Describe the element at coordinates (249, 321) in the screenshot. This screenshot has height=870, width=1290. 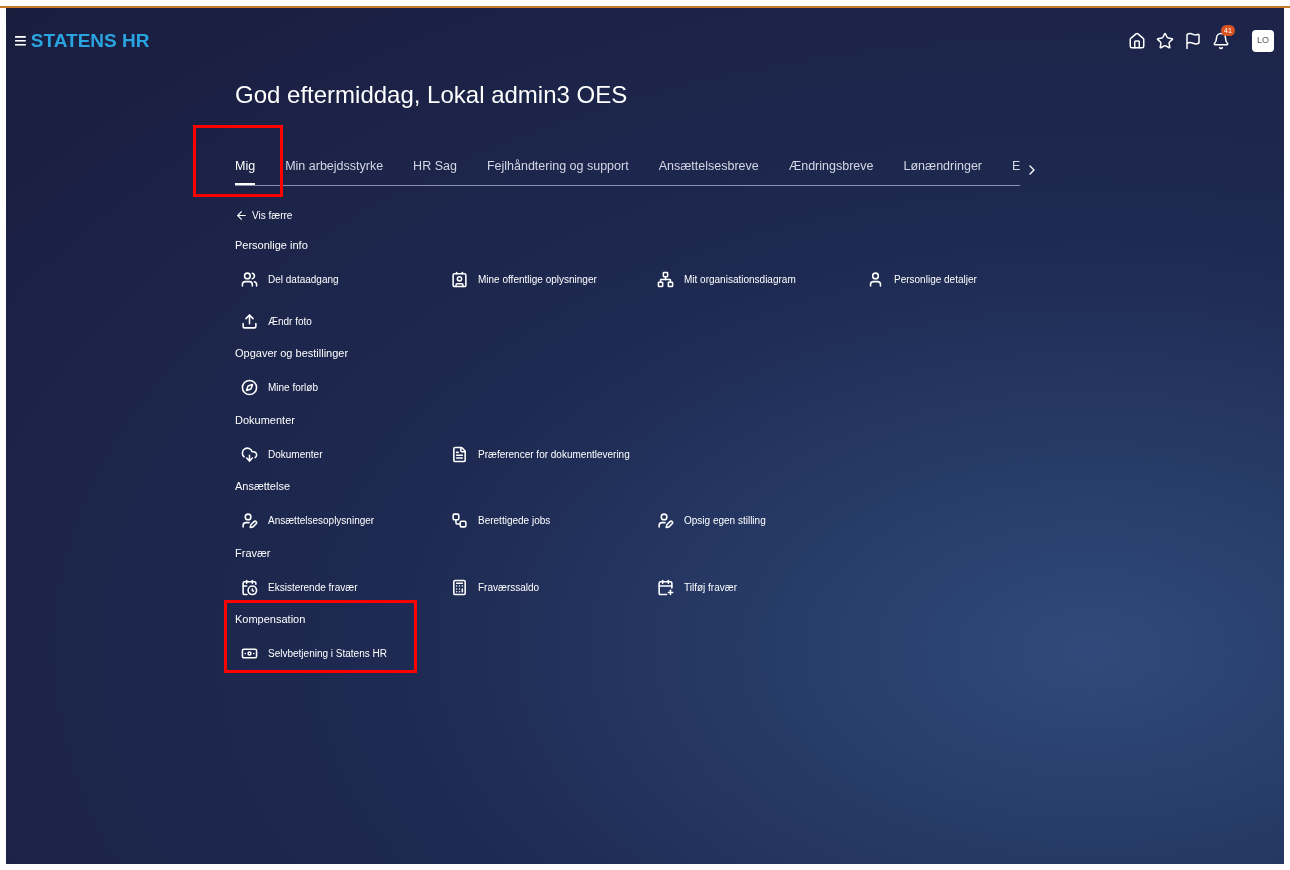
I see `upload-icon` at that location.